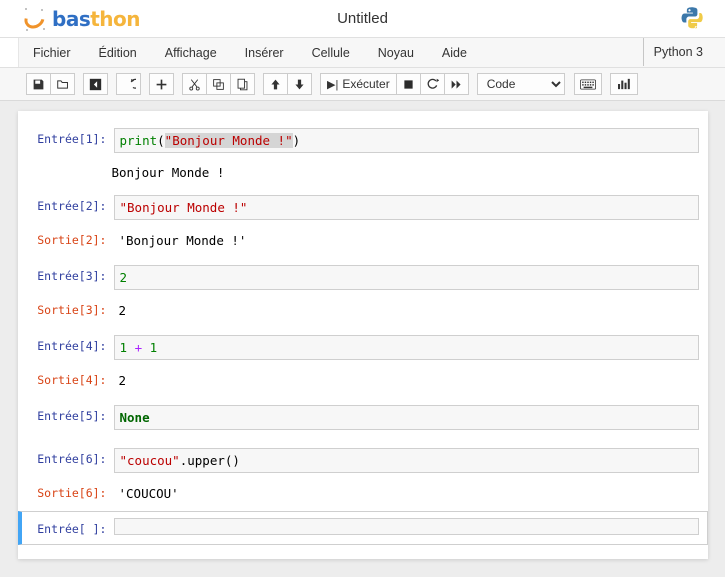 This screenshot has width=725, height=577. What do you see at coordinates (72, 459) in the screenshot?
I see `input-prompt: Entrée[6]:` at bounding box center [72, 459].